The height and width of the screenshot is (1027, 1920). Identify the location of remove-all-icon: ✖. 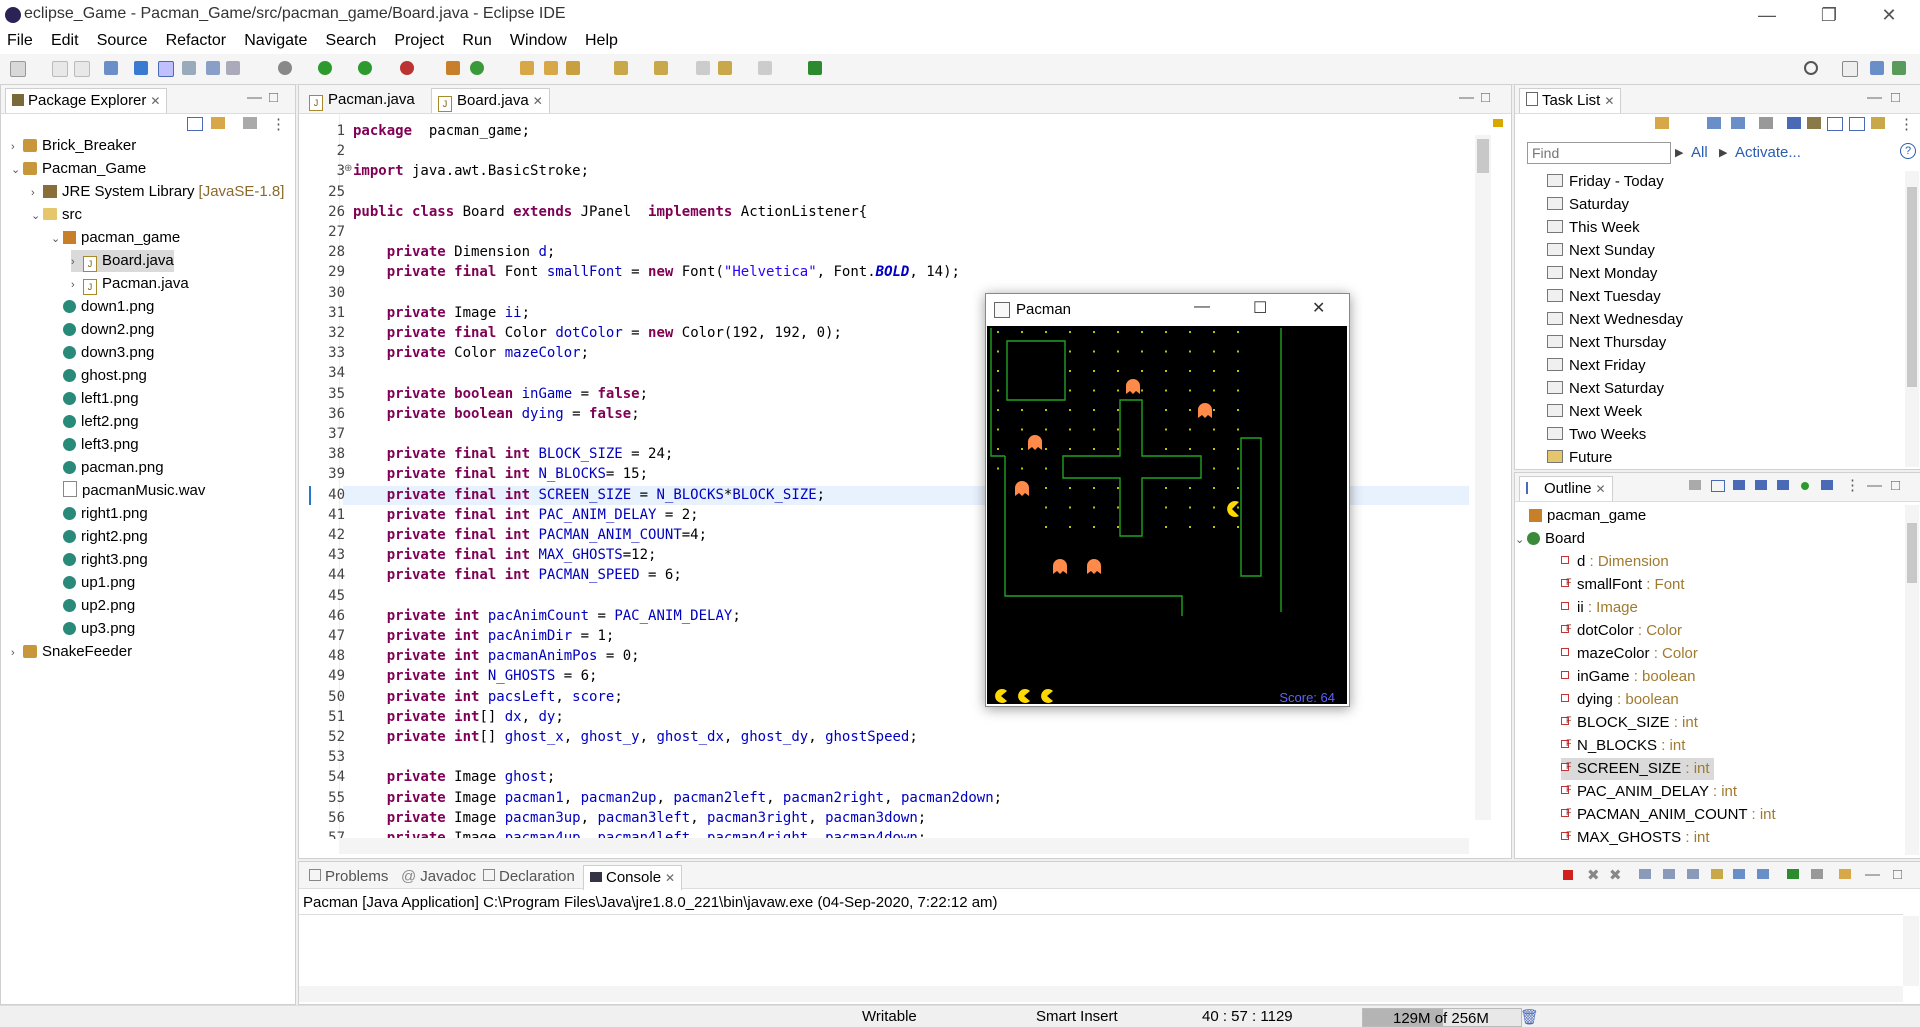
(1615, 875).